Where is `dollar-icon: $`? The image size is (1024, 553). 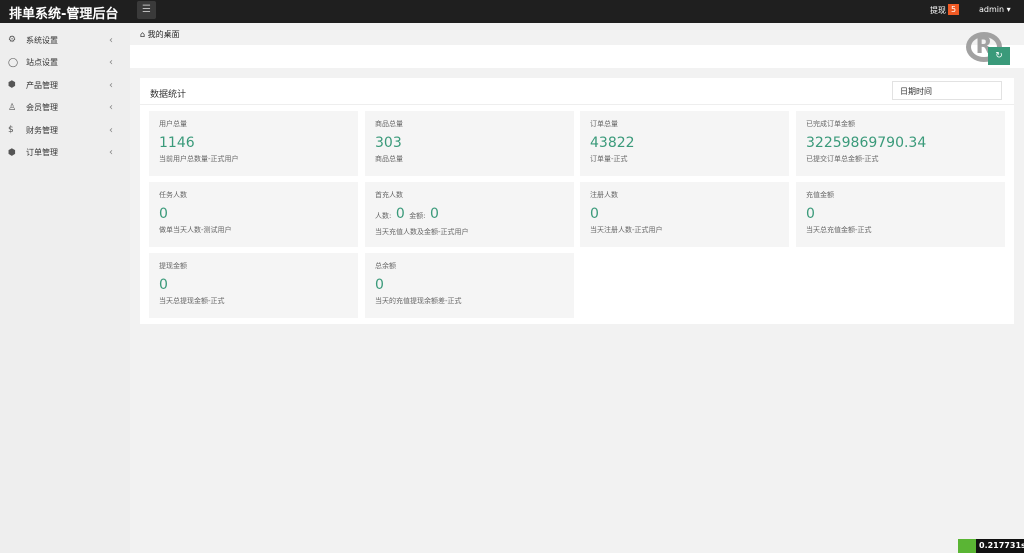
dollar-icon: $ is located at coordinates (11, 130).